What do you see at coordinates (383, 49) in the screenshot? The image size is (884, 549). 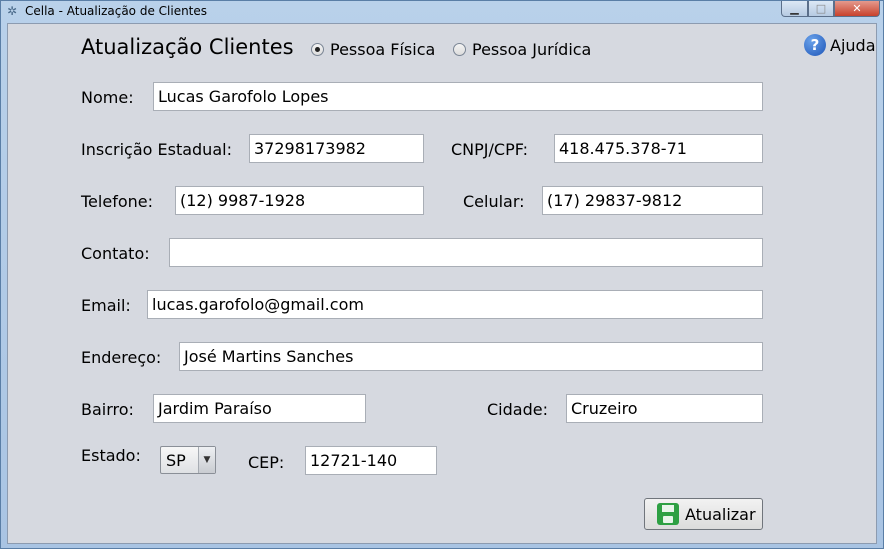 I see `radio-pessoa-fisica-label: Pessoa Física` at bounding box center [383, 49].